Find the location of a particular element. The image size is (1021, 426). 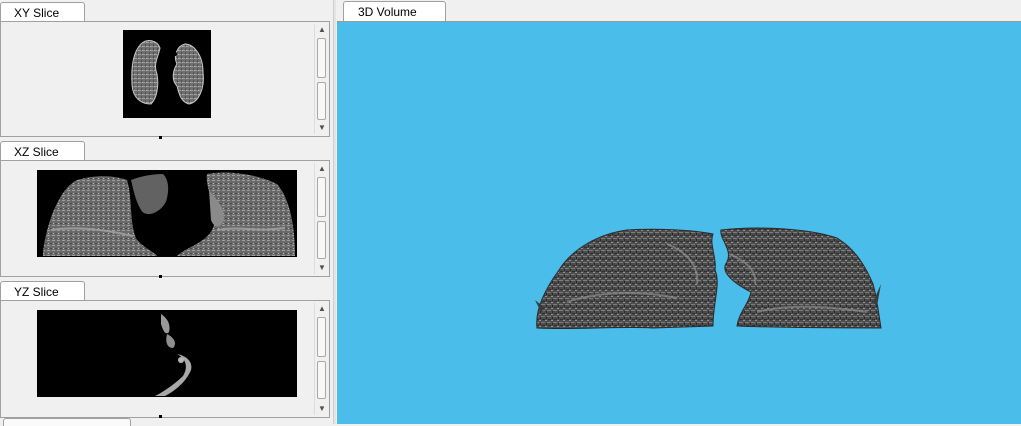

xz-slice-panel: ▲ ▼ is located at coordinates (165, 219).